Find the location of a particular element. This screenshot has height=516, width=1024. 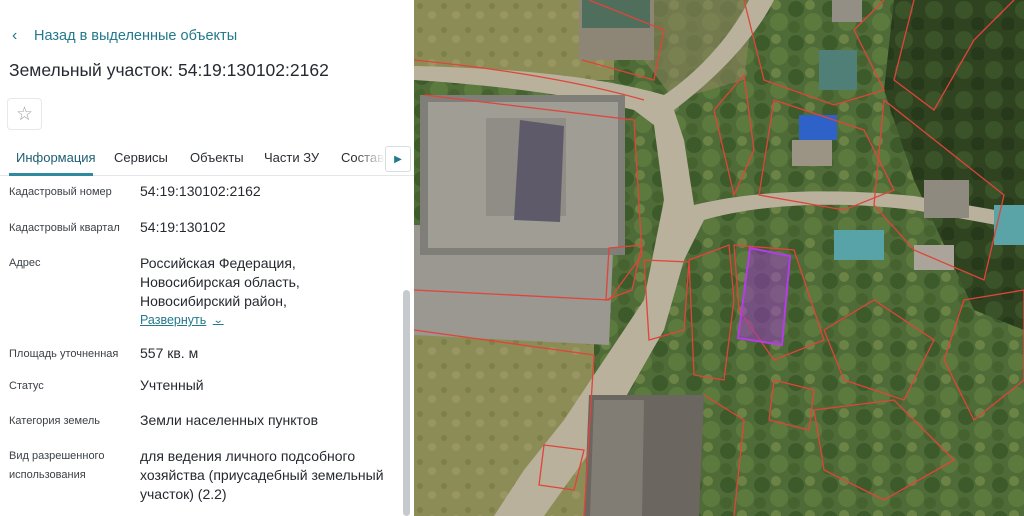

tab-services: Сервисы is located at coordinates (141, 157).